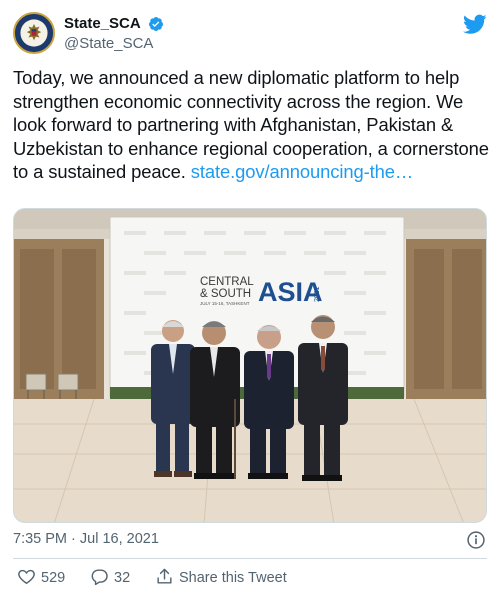  What do you see at coordinates (290, 292) in the screenshot?
I see `backdrop-text-asia: ASIA` at bounding box center [290, 292].